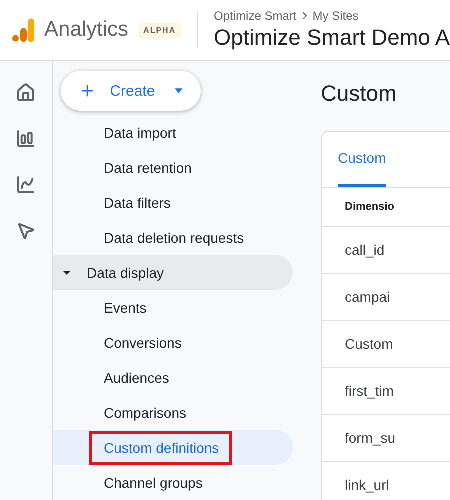 This screenshot has height=500, width=450. What do you see at coordinates (386, 344) in the screenshot?
I see `table-cell: Custom` at bounding box center [386, 344].